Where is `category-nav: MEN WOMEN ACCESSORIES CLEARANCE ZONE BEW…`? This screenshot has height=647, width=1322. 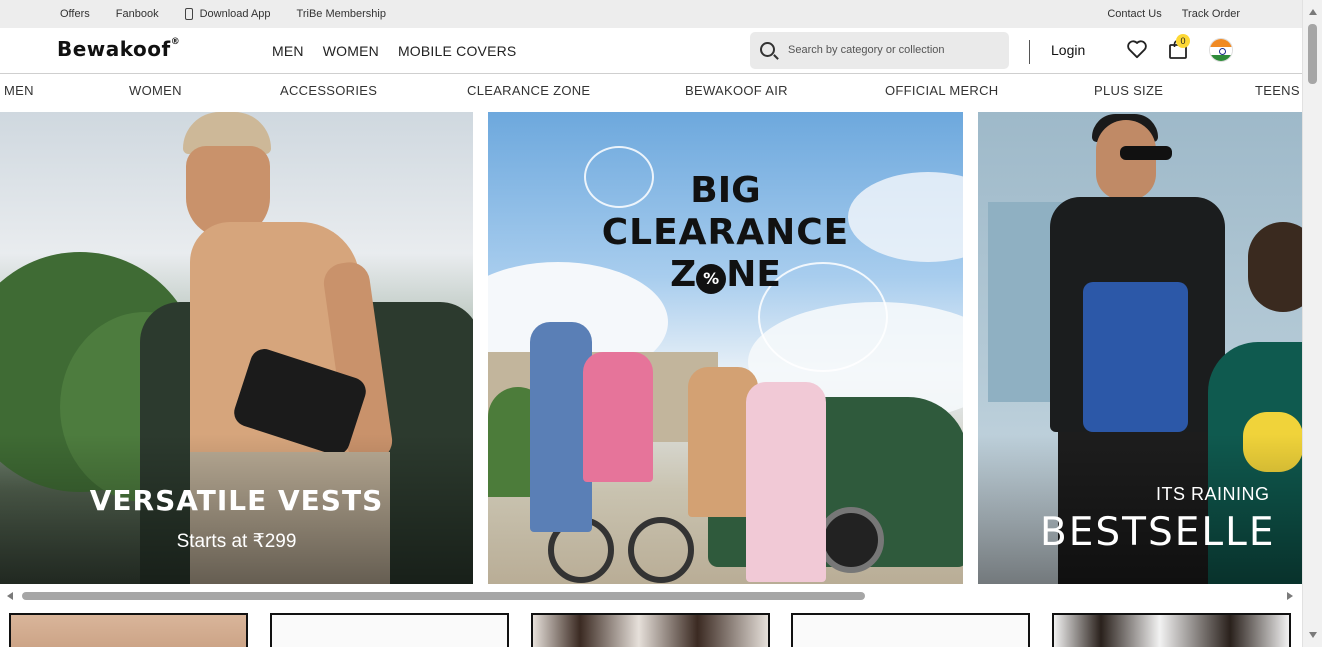 category-nav: MEN WOMEN ACCESSORIES CLEARANCE ZONE BEW… is located at coordinates (651, 93).